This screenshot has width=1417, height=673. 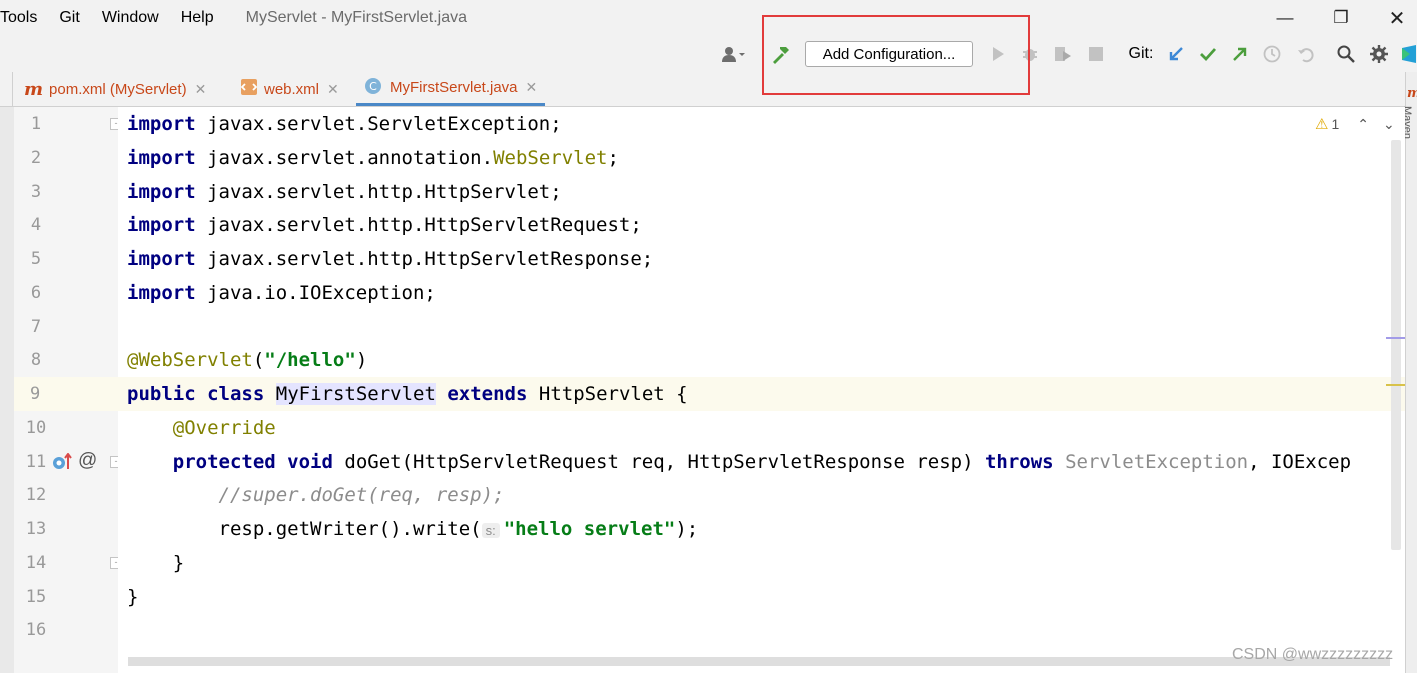 What do you see at coordinates (1208, 54) in the screenshot?
I see `git-commit-icon` at bounding box center [1208, 54].